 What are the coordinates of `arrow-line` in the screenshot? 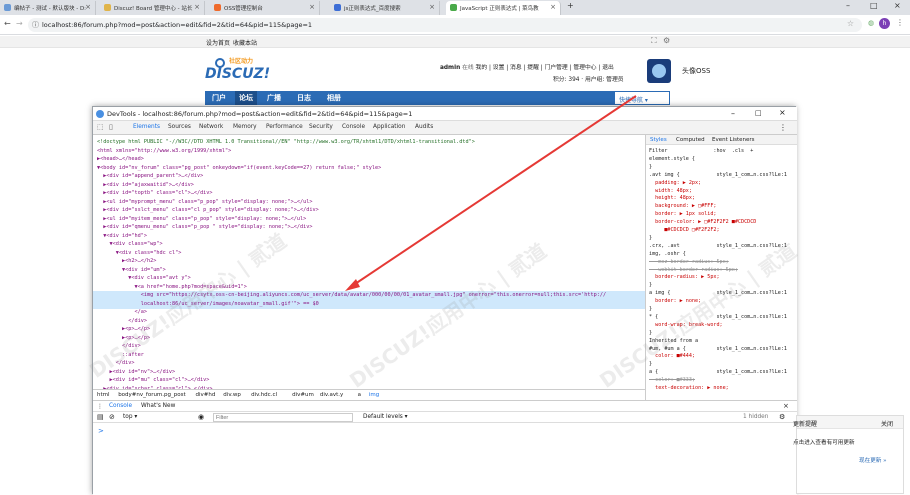 It's located at (494, 191).